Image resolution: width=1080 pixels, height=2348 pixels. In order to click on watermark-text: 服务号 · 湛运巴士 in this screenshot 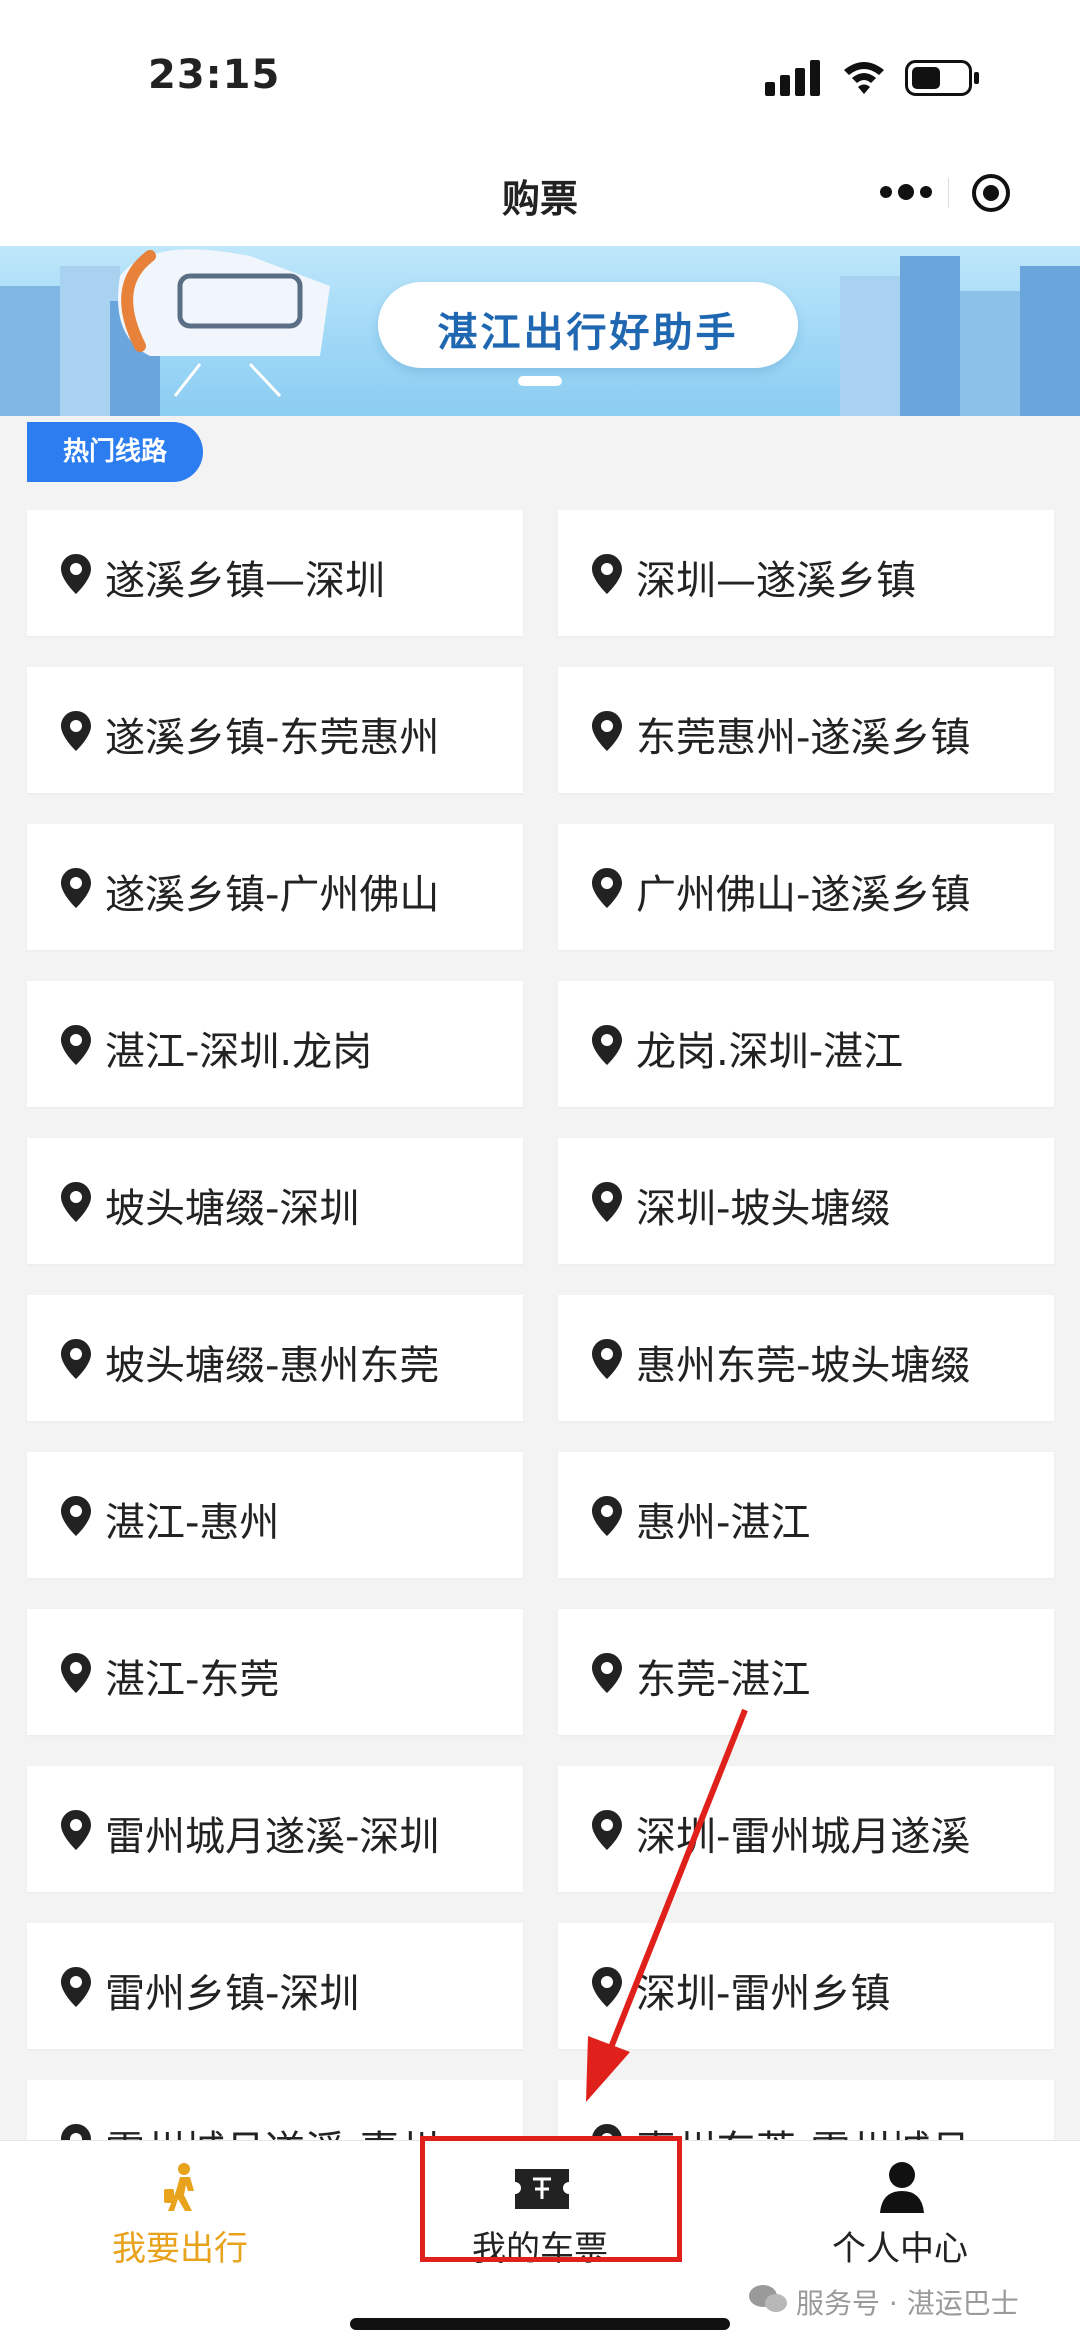, I will do `click(907, 2303)`.